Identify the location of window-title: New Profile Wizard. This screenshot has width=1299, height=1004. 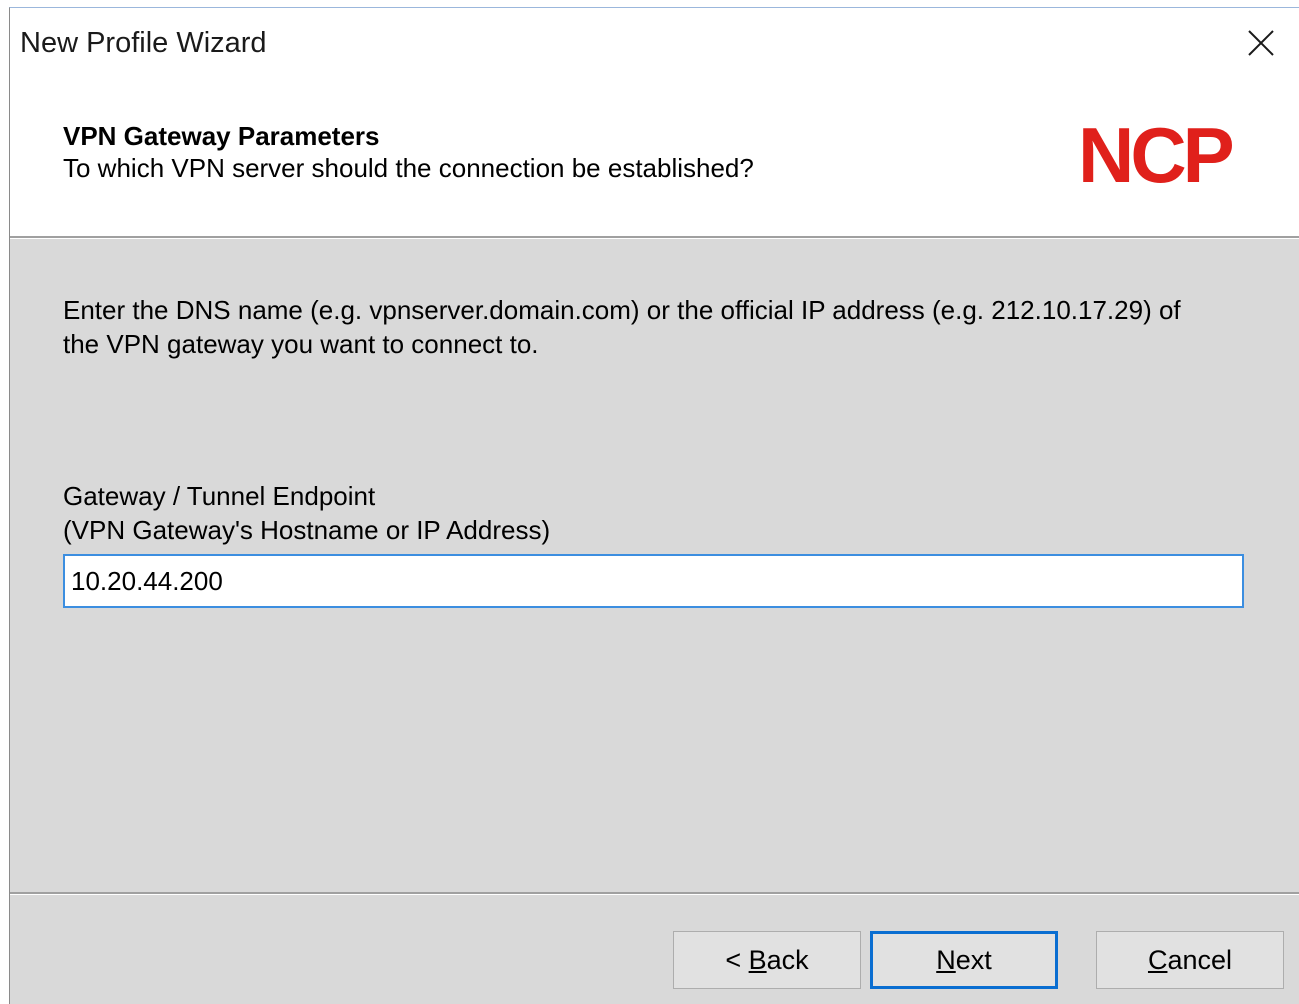
(143, 43).